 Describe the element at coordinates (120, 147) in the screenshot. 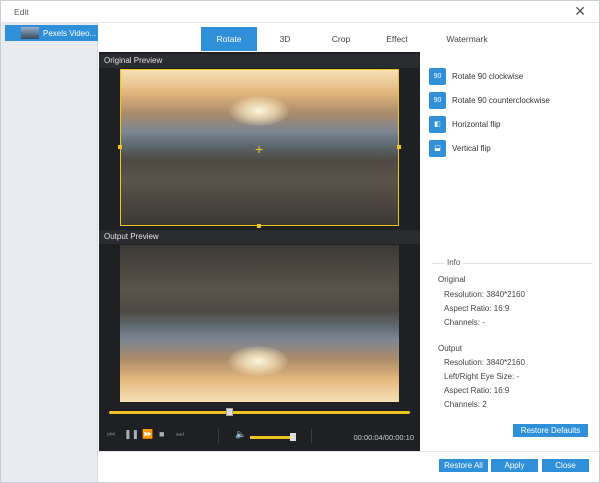

I see `crop-handle-left` at that location.